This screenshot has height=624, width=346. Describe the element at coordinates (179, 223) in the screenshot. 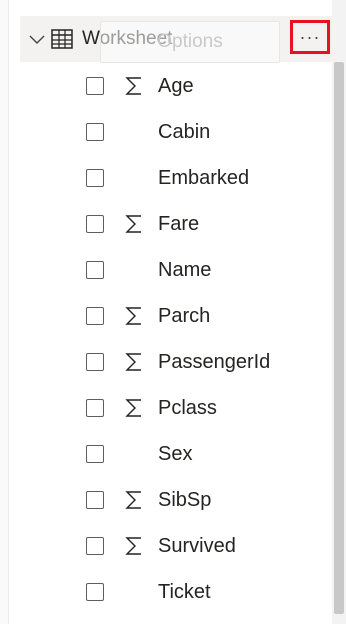

I see `field-label: Fare` at that location.